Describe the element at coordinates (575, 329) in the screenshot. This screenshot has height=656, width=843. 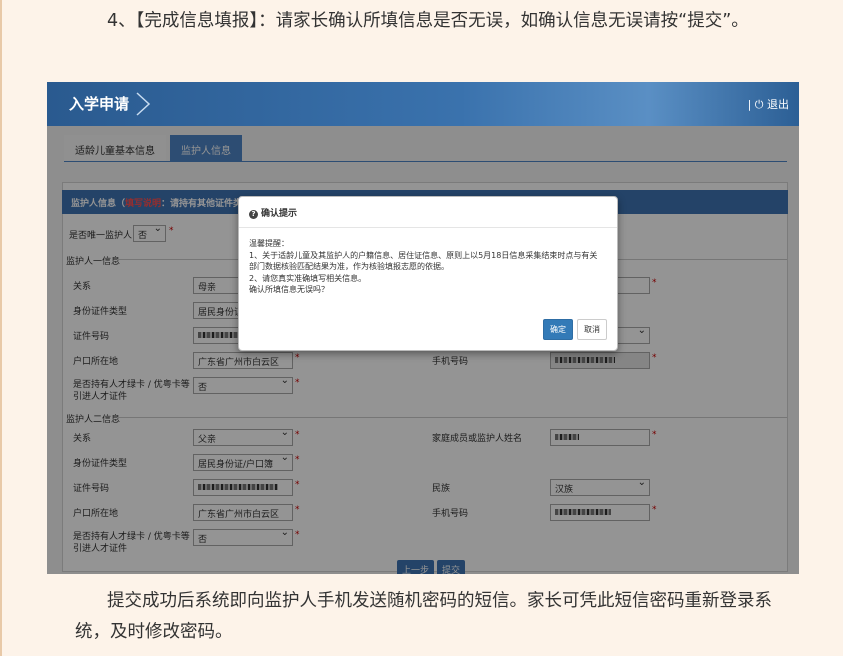
I see `dialog-footer: 确定 取消` at that location.